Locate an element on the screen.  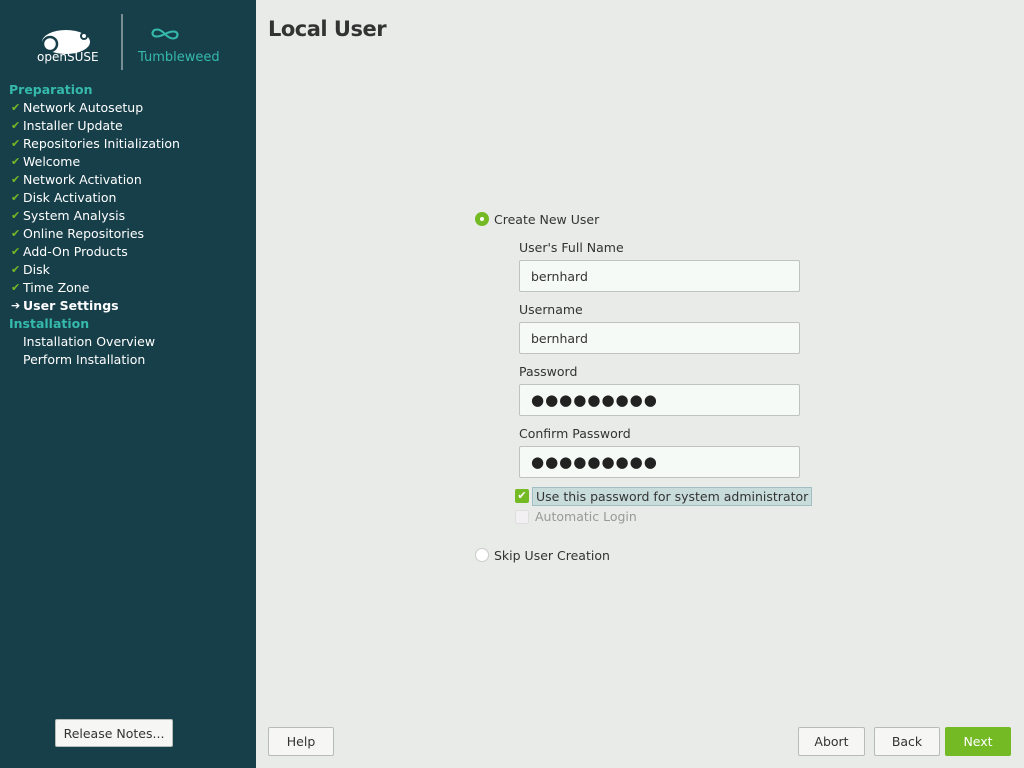
step-item: ✔ Online Repositories is located at coordinates (94, 234).